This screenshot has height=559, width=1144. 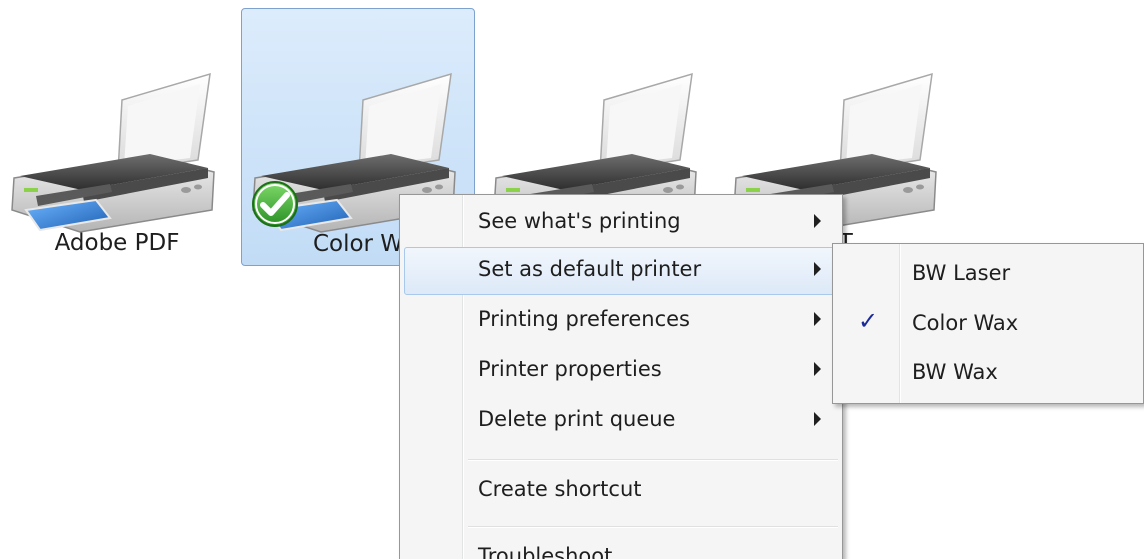 I want to click on default-printer-check-icon, so click(x=275, y=204).